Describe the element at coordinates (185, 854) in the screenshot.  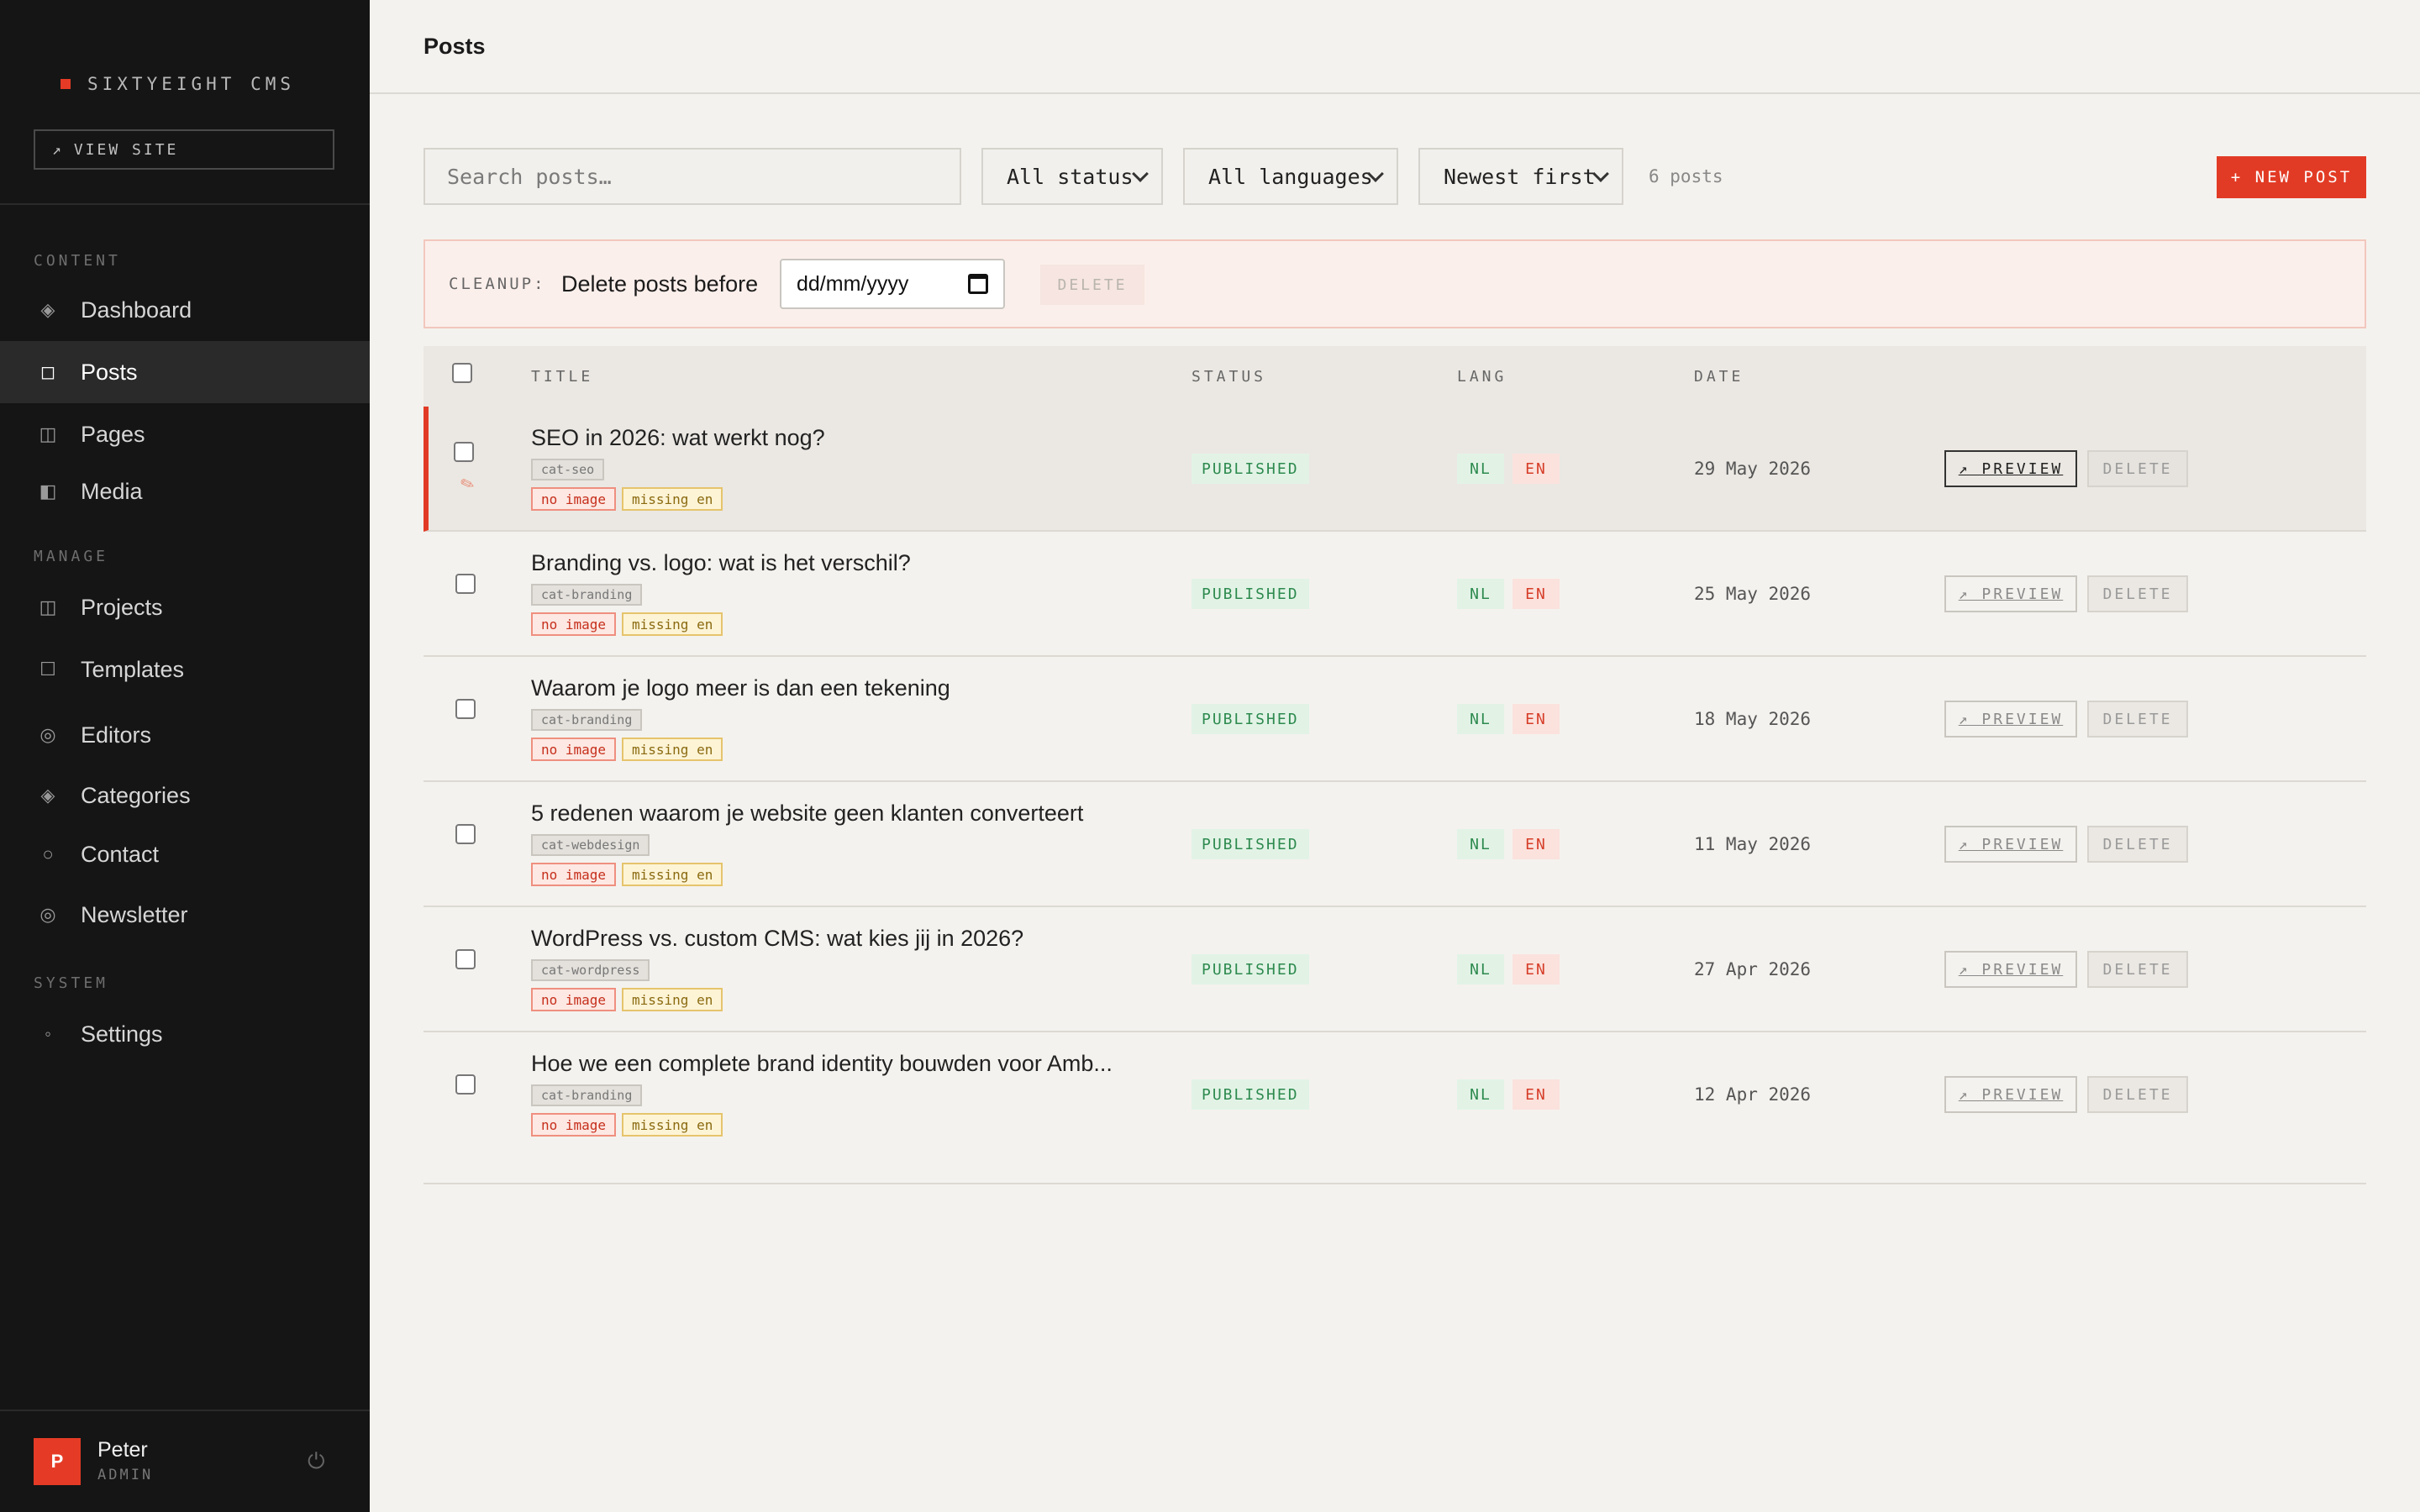
I see `sidebar-item-contact: ○ Contact` at that location.